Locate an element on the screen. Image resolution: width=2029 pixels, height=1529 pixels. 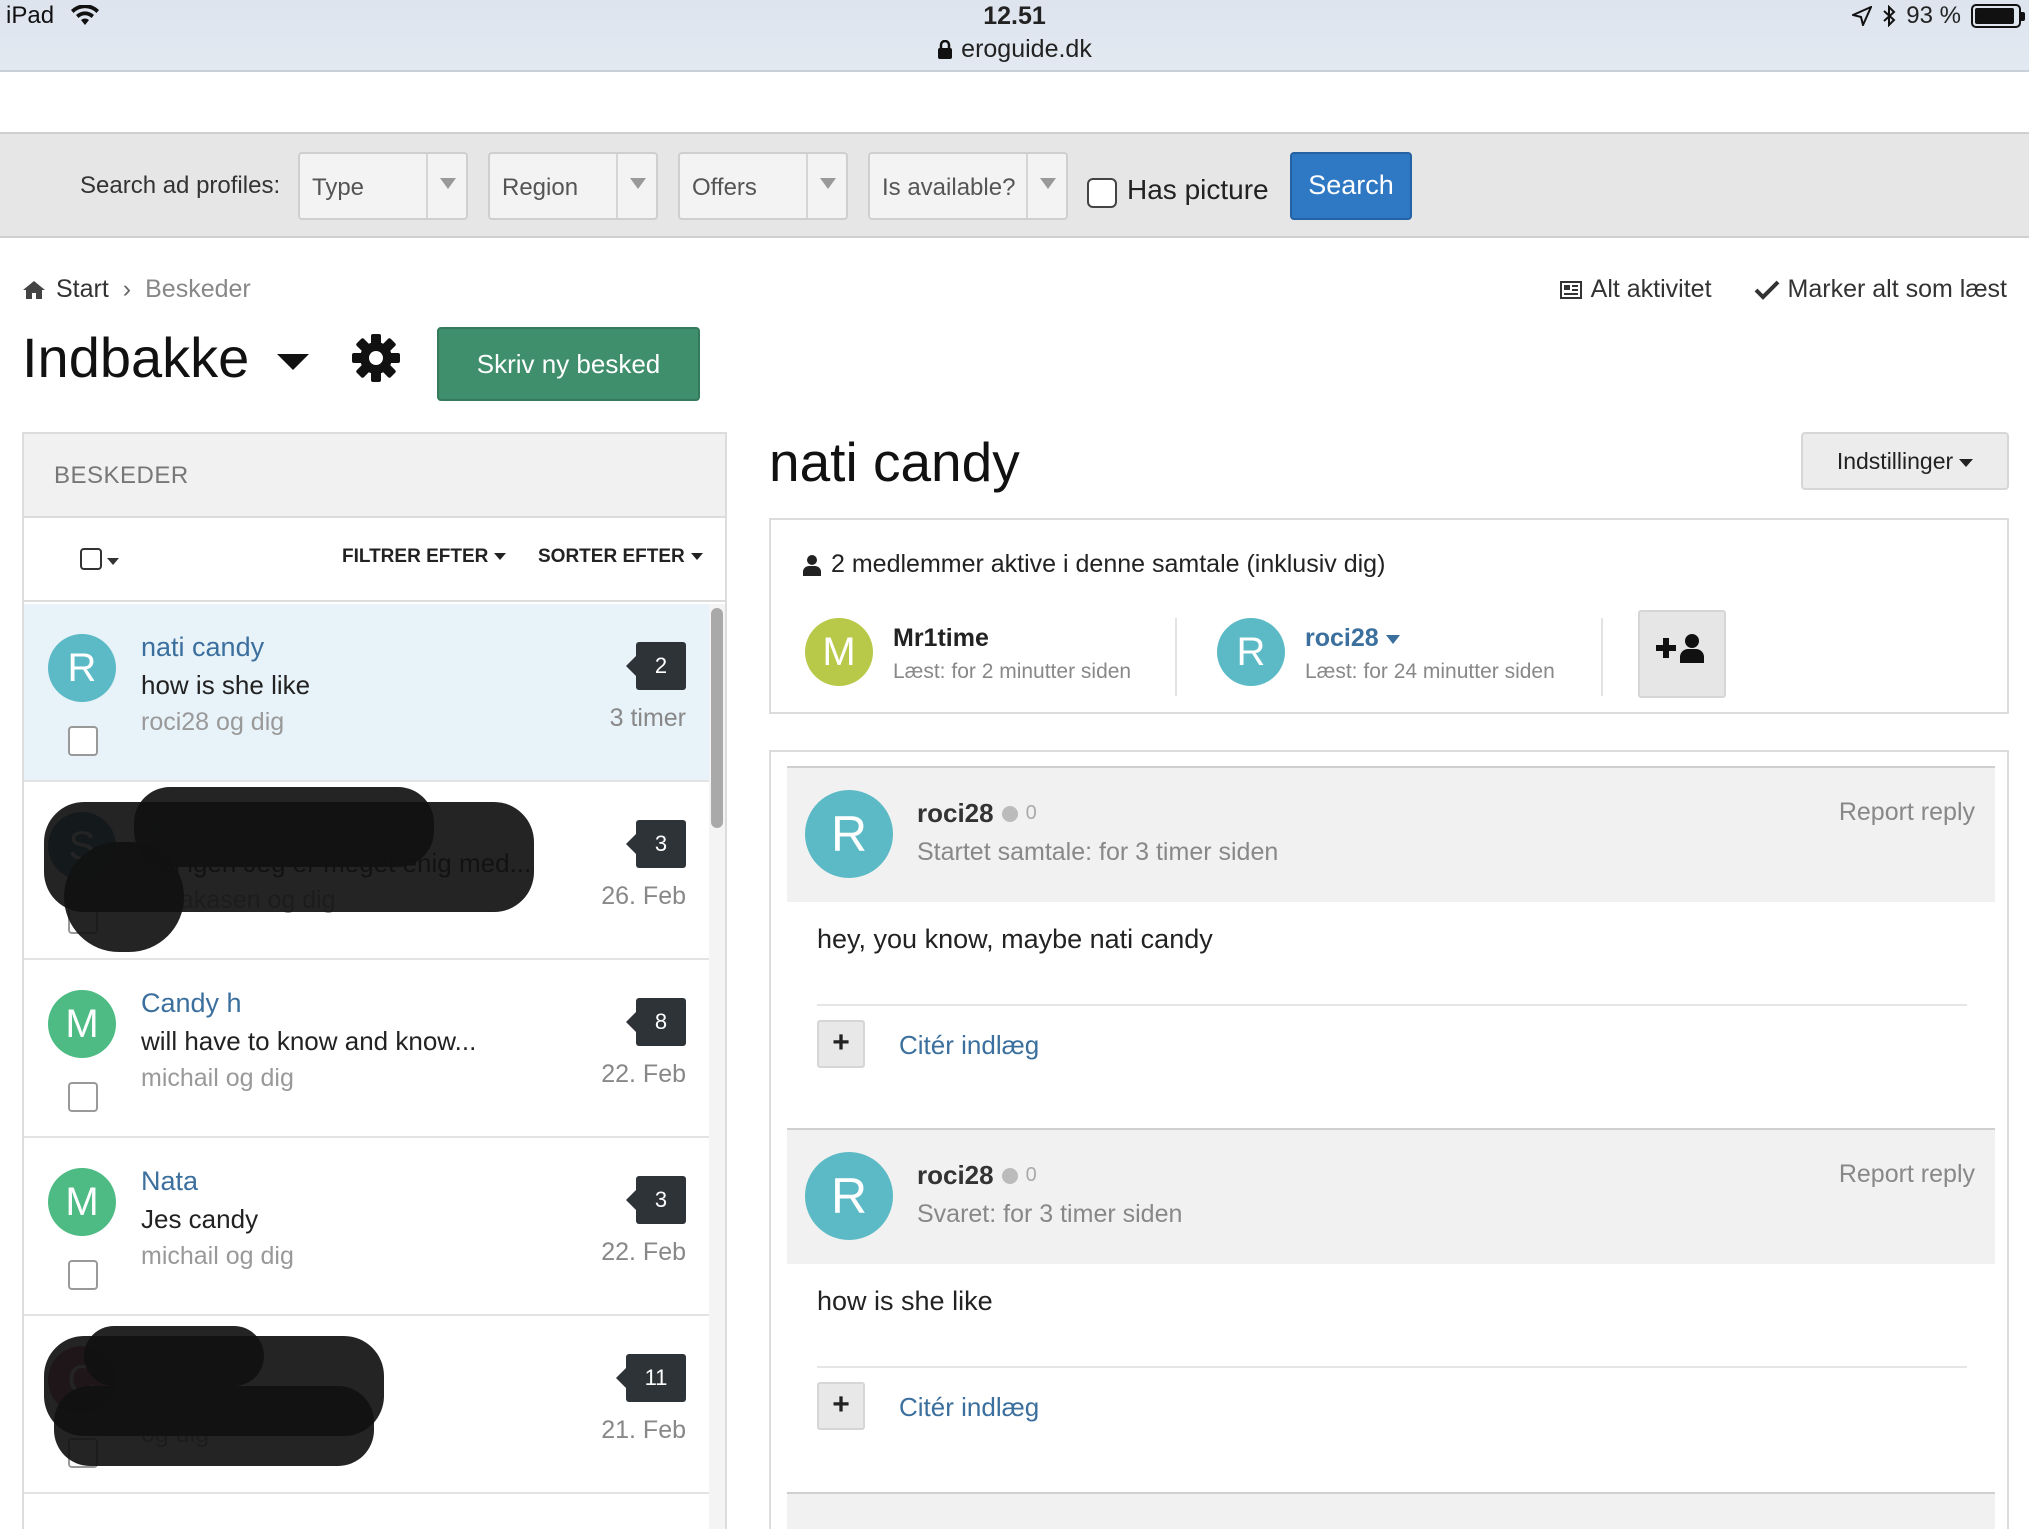
search-button: Search is located at coordinates (1351, 186).